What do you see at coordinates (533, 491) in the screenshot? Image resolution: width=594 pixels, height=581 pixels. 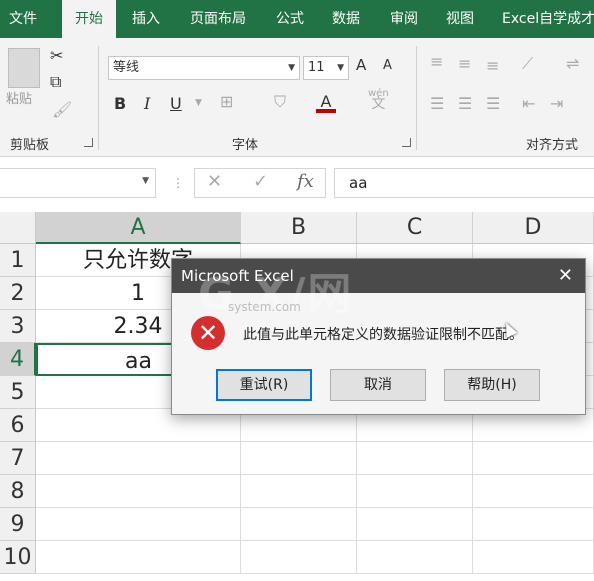 I see `cell-d8` at bounding box center [533, 491].